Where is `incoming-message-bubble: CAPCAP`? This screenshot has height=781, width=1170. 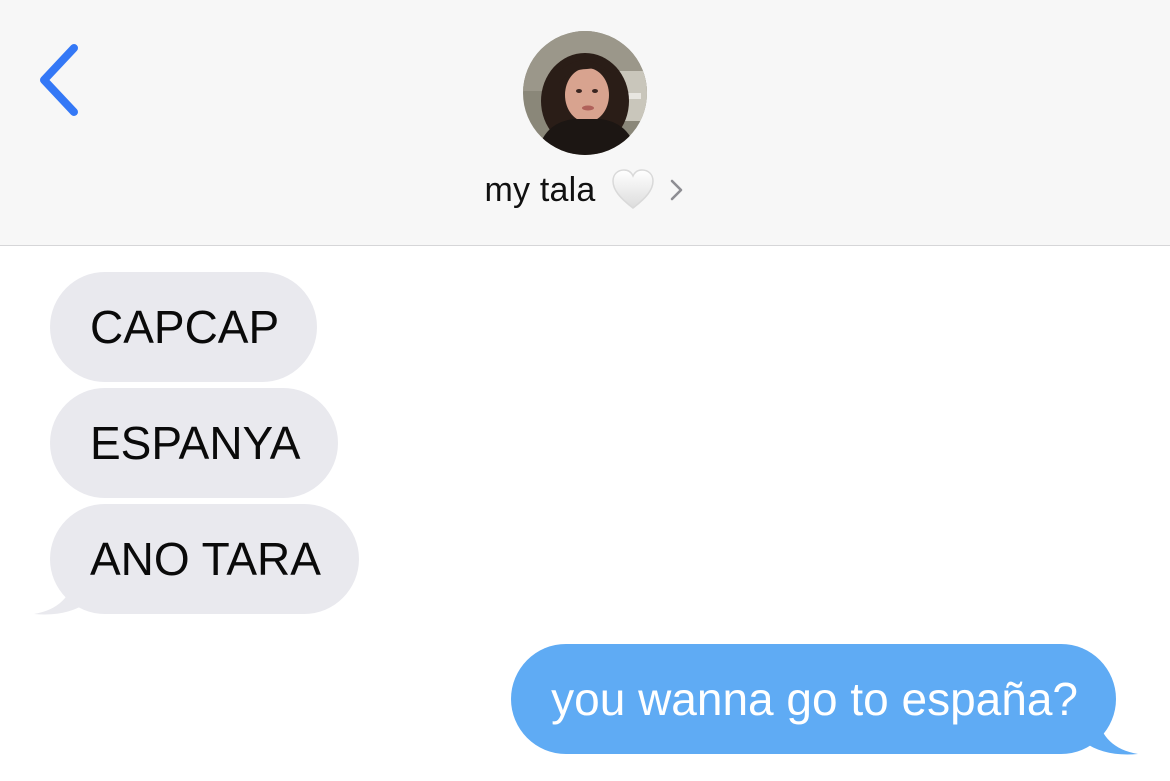
incoming-message-bubble: CAPCAP is located at coordinates (184, 327).